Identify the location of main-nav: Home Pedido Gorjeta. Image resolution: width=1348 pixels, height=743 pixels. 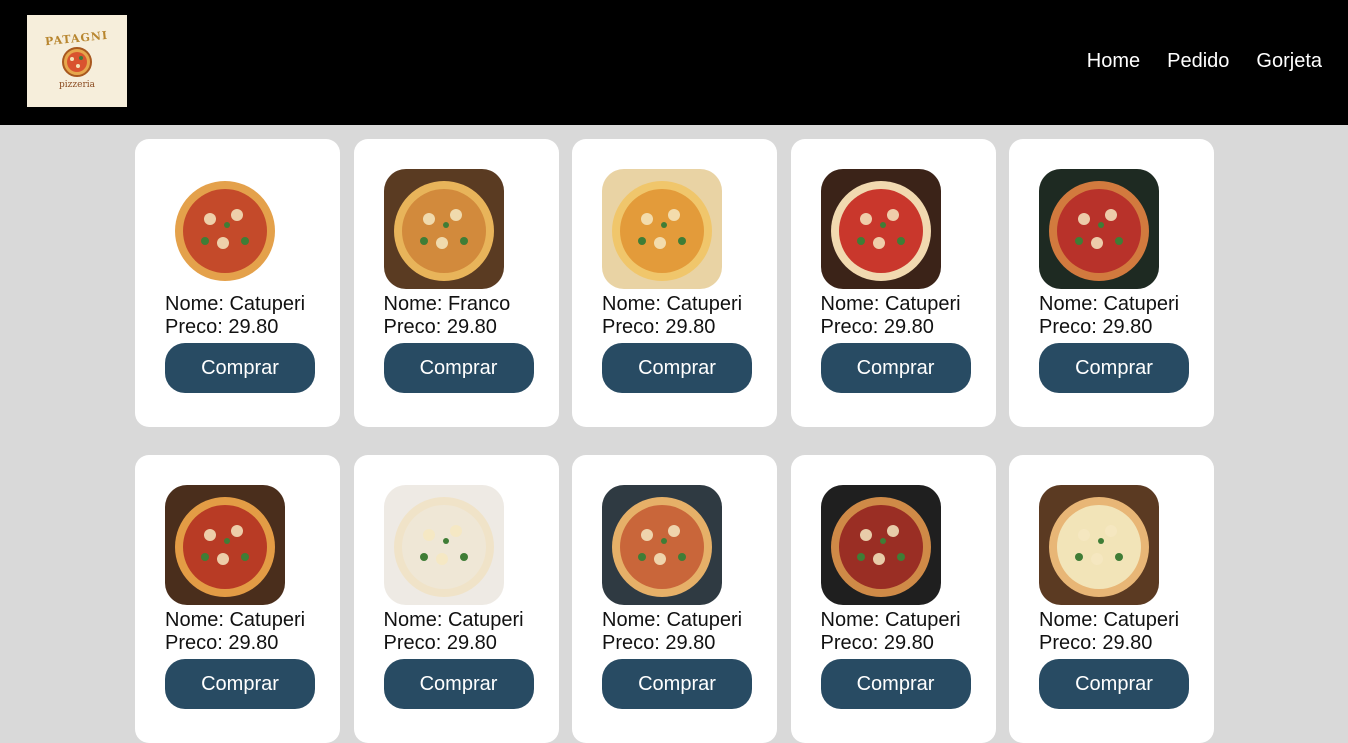
(1204, 61).